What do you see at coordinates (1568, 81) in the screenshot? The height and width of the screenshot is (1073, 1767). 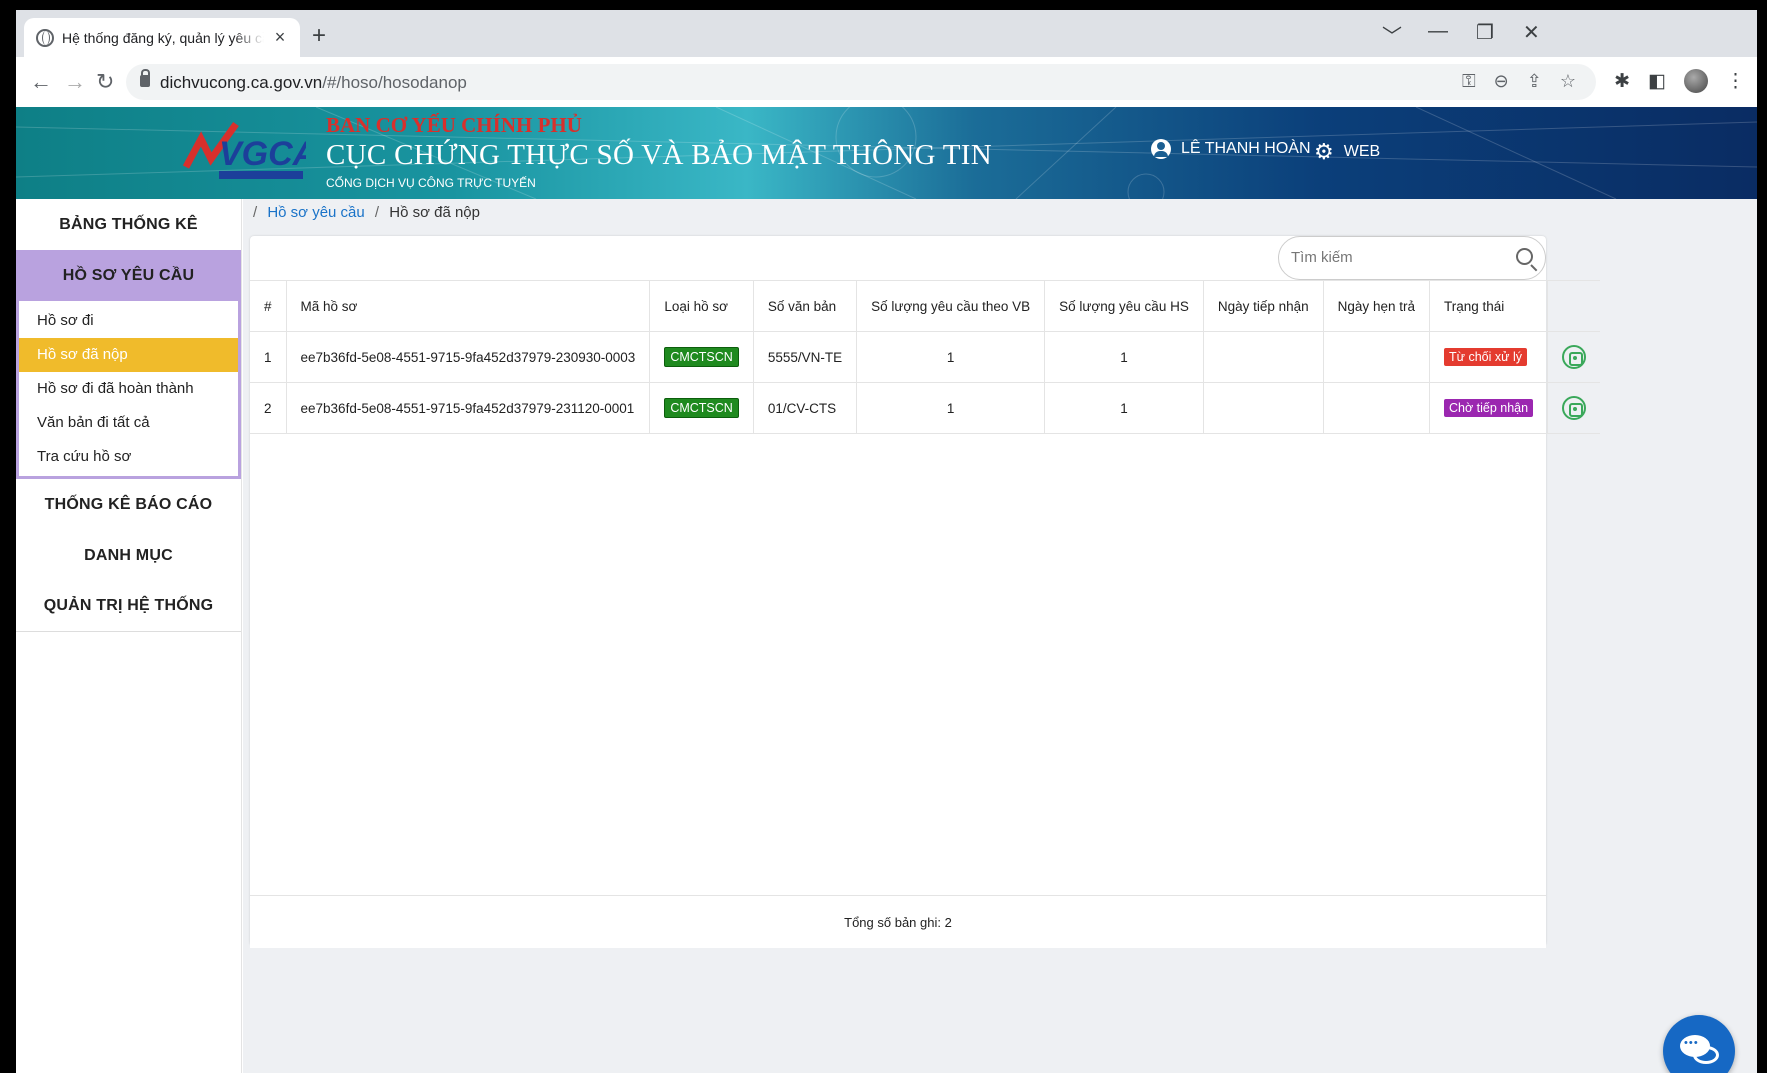 I see `star-icon: ☆` at bounding box center [1568, 81].